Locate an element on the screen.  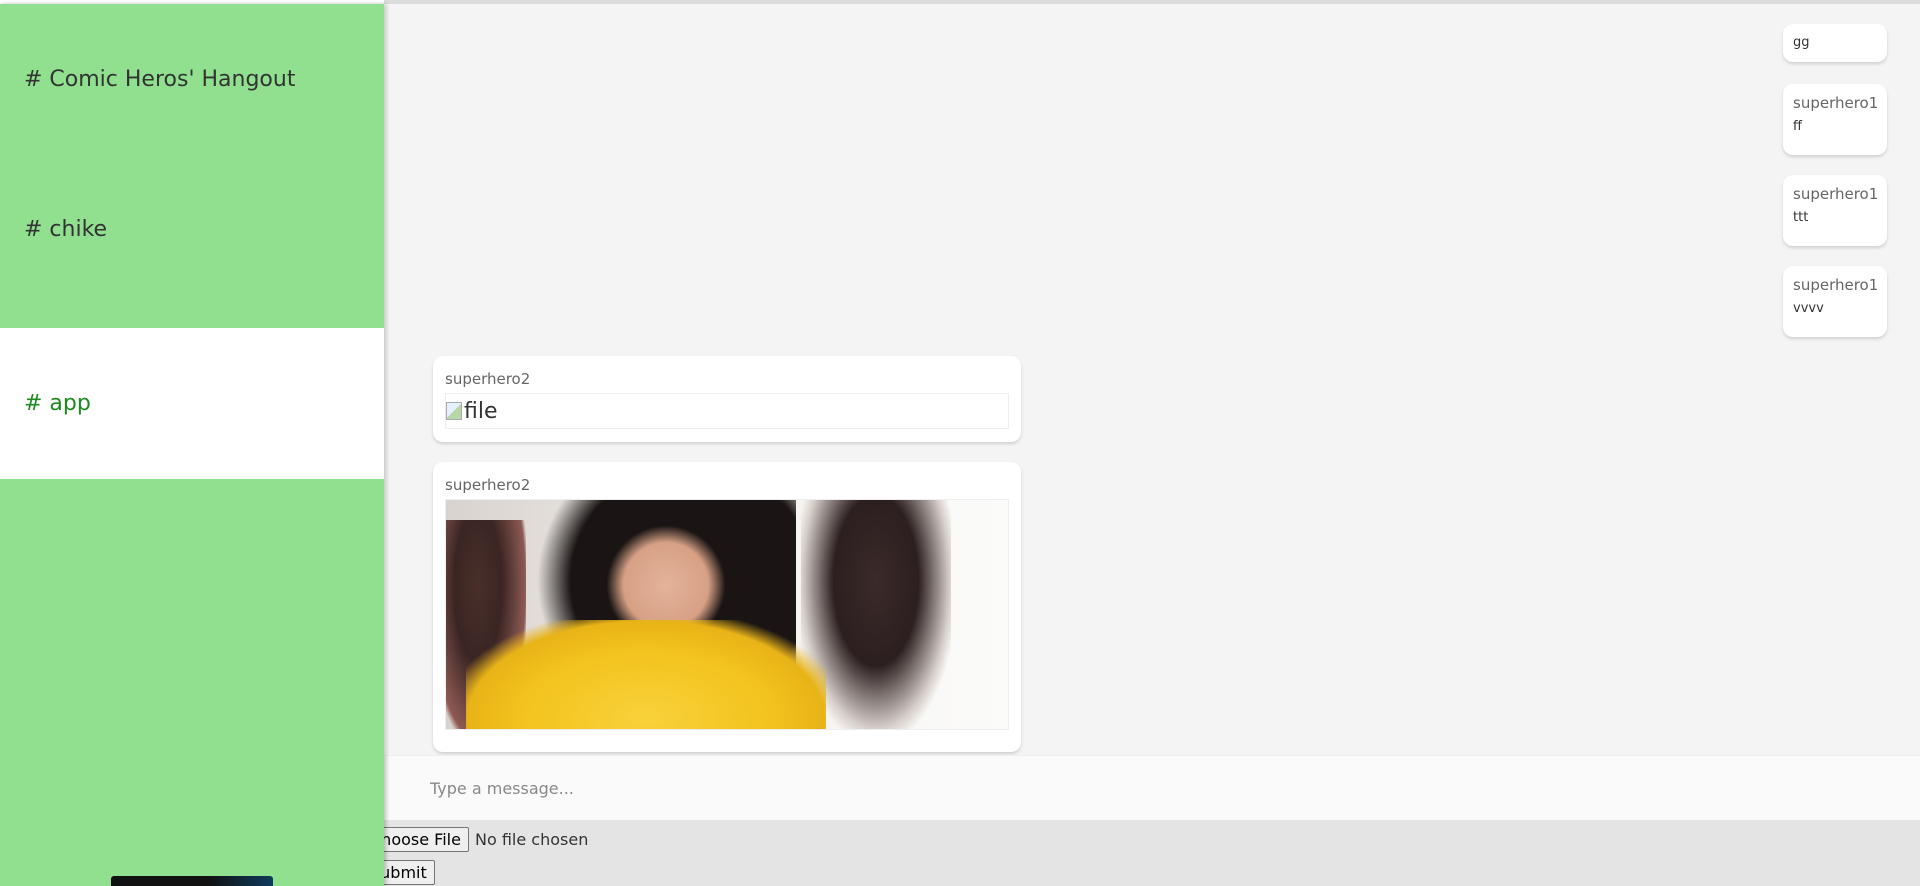
message-bubble: gg is located at coordinates (1835, 43).